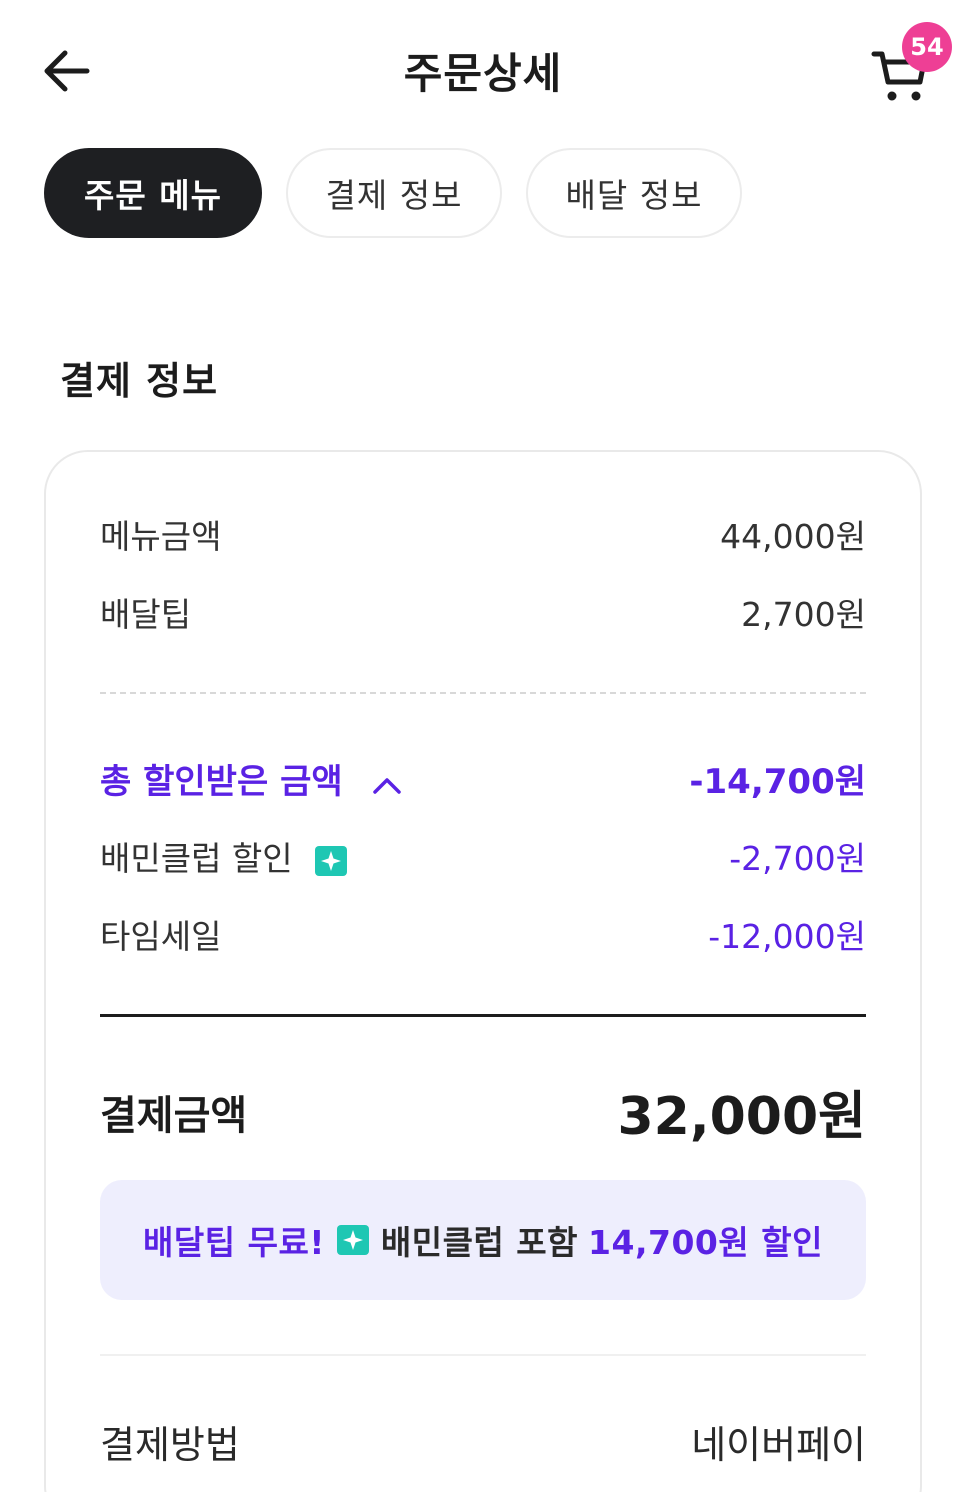 The height and width of the screenshot is (1492, 966). Describe the element at coordinates (483, 612) in the screenshot. I see `delivery-tip-row: 배달팁 2,700원` at that location.